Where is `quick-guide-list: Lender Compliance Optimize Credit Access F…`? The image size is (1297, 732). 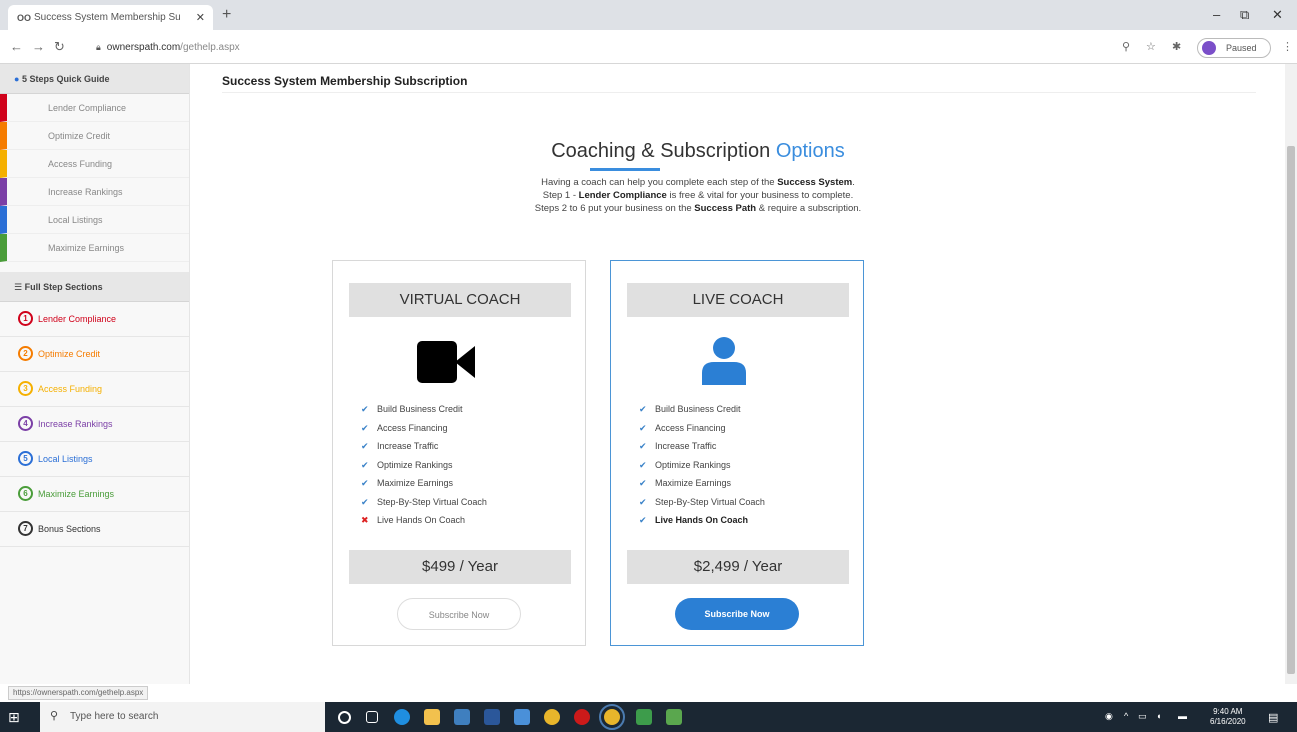 quick-guide-list: Lender Compliance Optimize Credit Access F… is located at coordinates (94, 178).